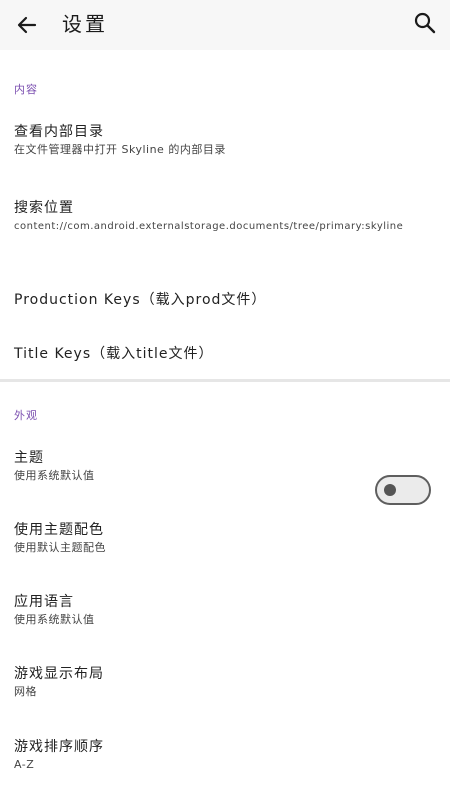 The height and width of the screenshot is (800, 450). Describe the element at coordinates (44, 208) in the screenshot. I see `setting-title: 搜索位置` at that location.